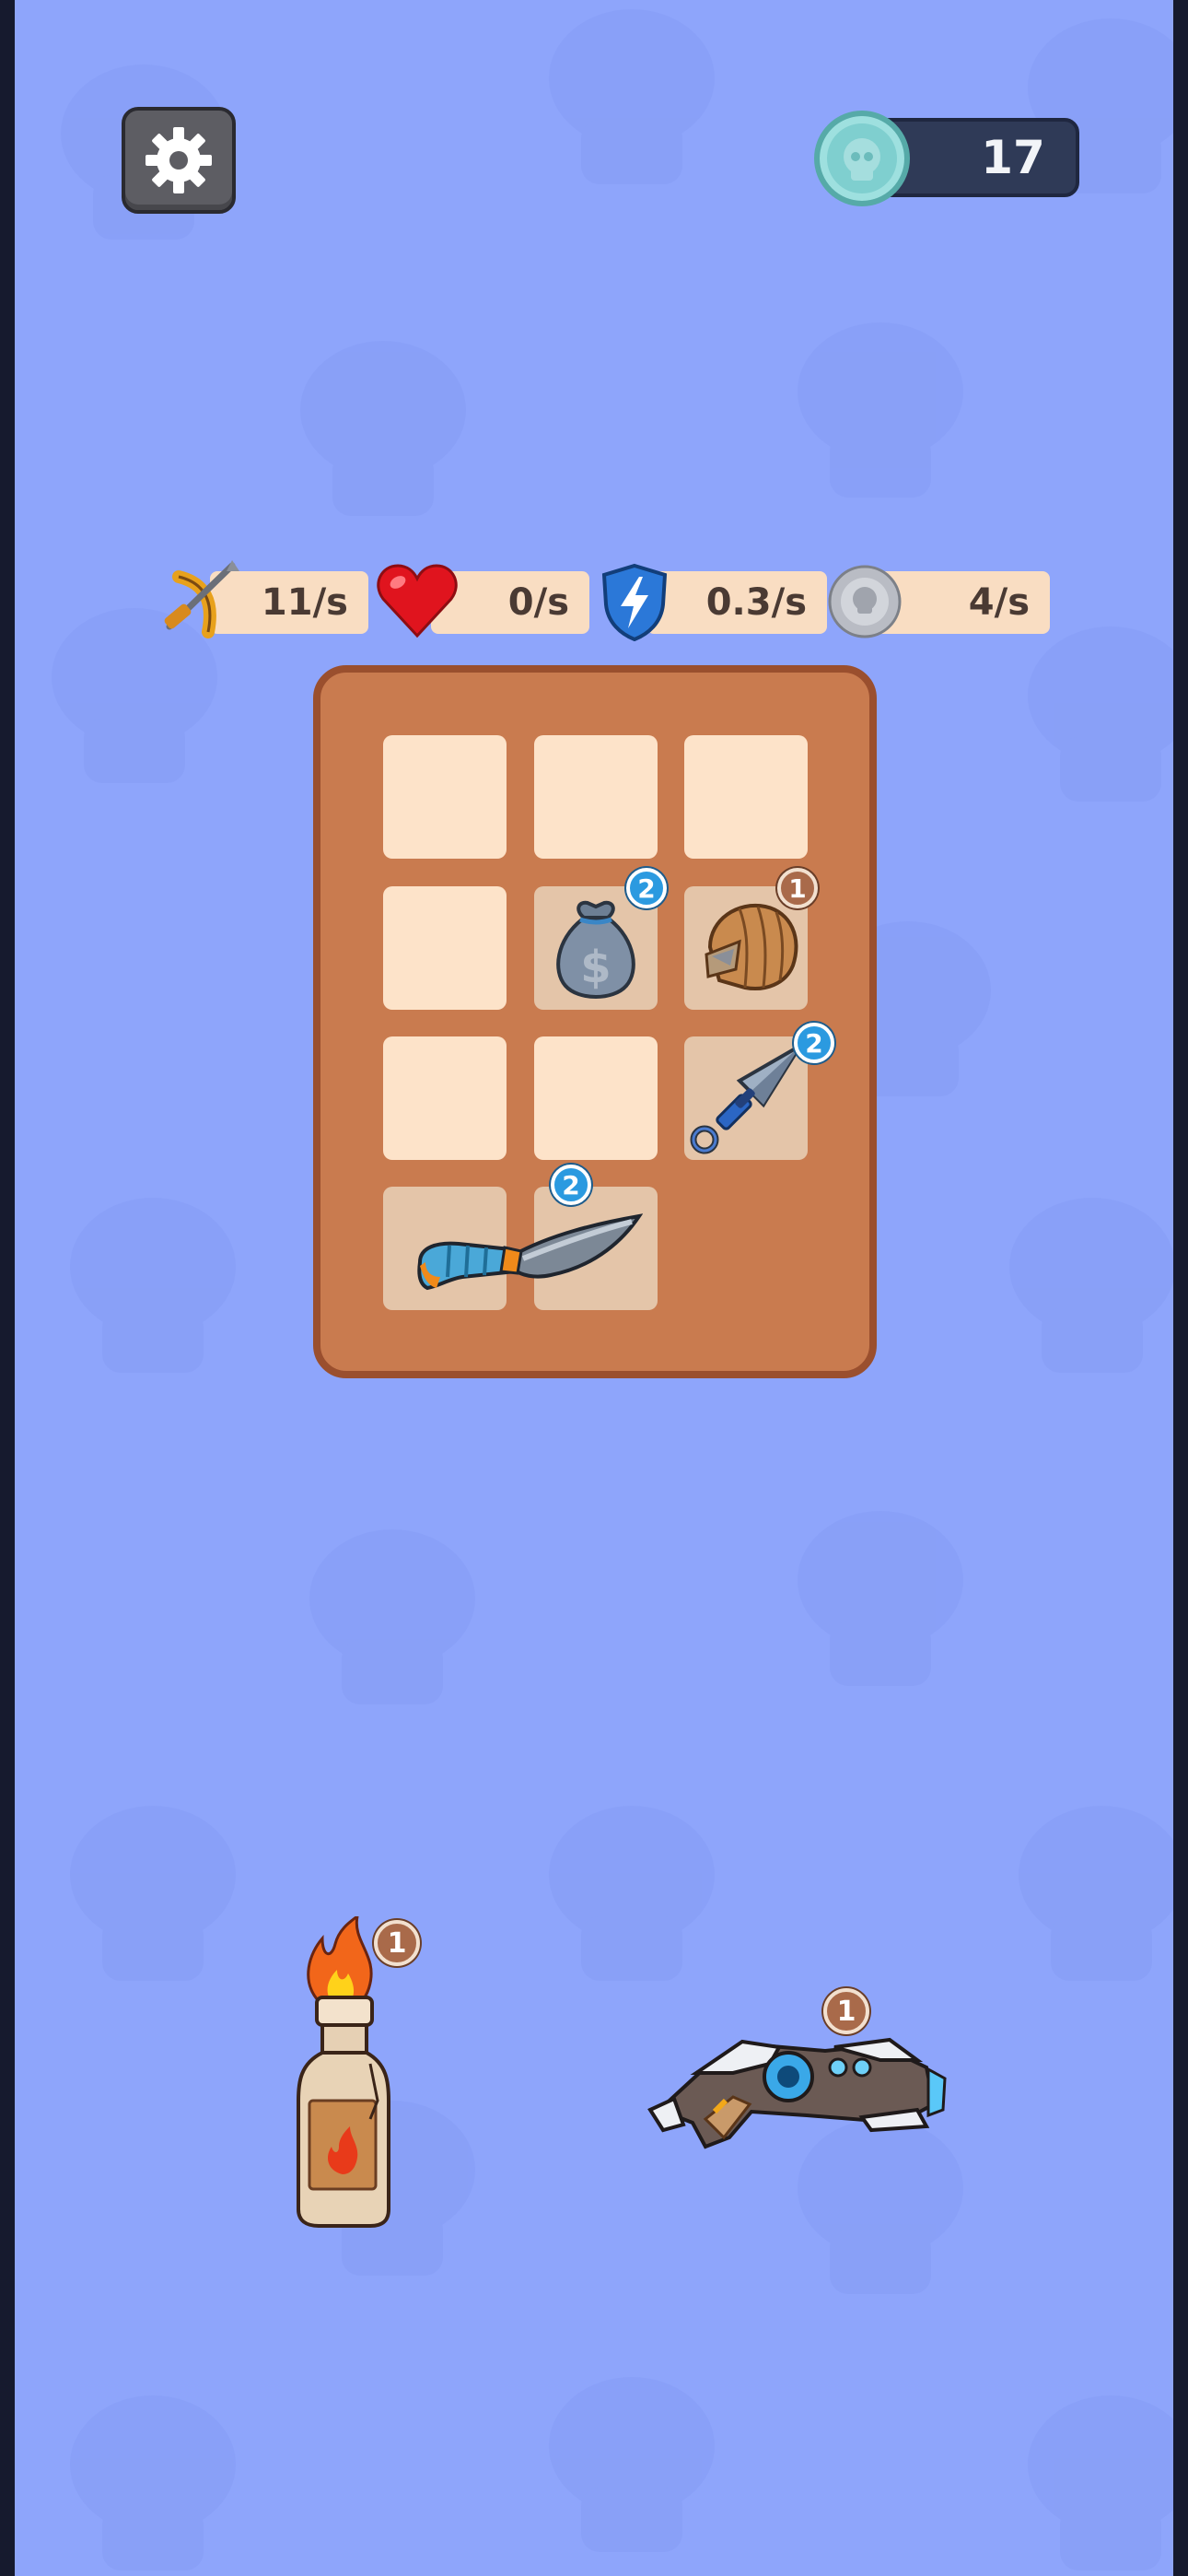  I want to click on settings-button, so click(179, 160).